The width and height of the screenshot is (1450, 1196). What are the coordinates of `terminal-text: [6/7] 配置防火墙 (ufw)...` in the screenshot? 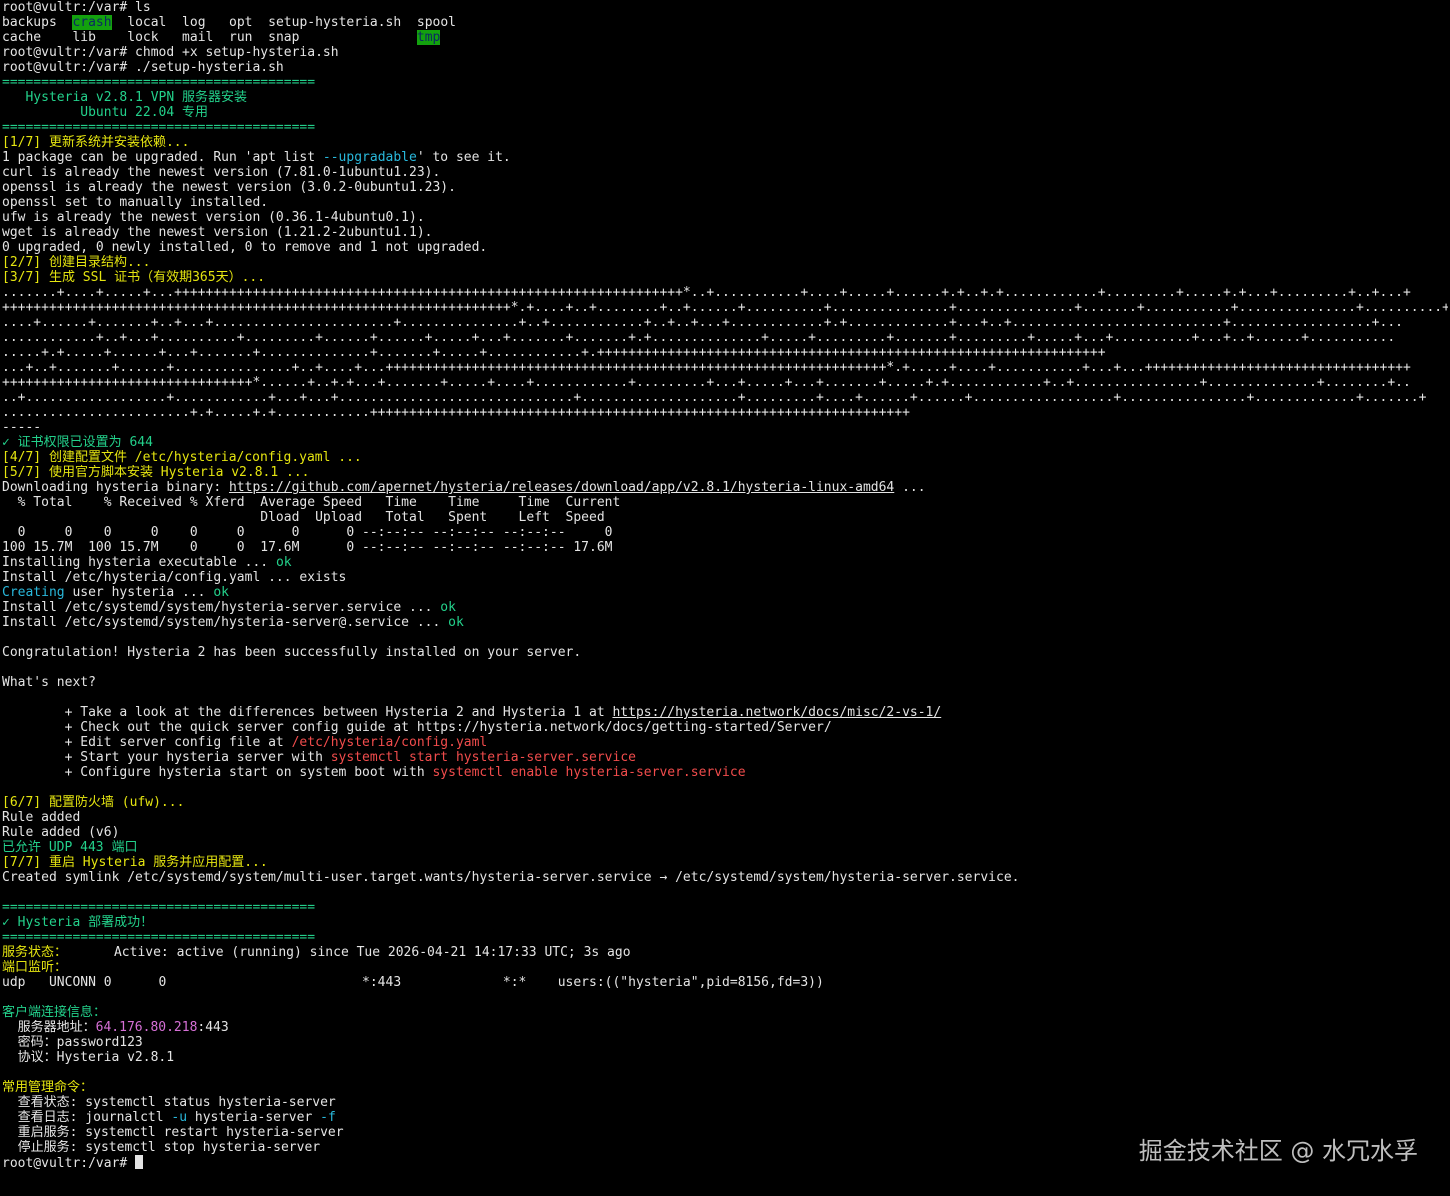 It's located at (93, 802).